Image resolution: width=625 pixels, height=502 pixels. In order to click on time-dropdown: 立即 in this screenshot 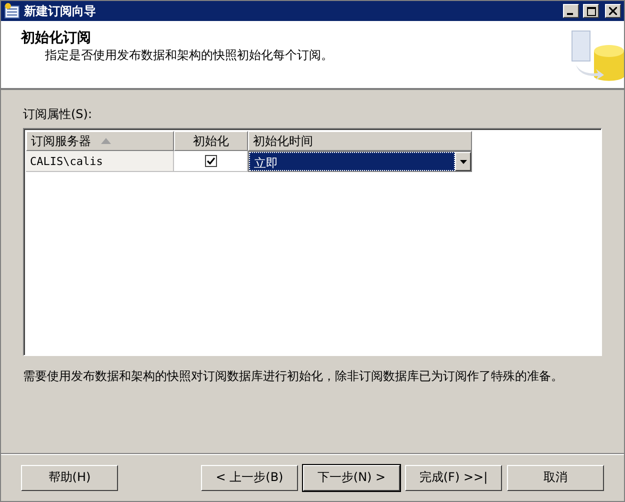, I will do `click(360, 161)`.